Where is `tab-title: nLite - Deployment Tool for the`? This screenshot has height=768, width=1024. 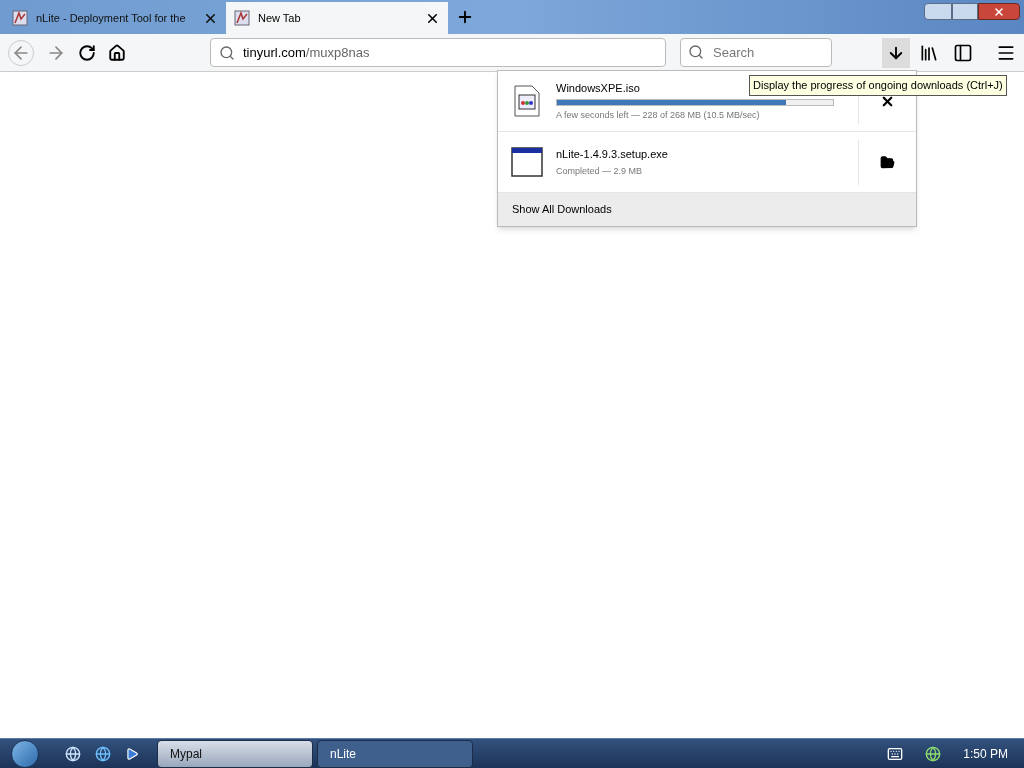 tab-title: nLite - Deployment Tool for the is located at coordinates (111, 18).